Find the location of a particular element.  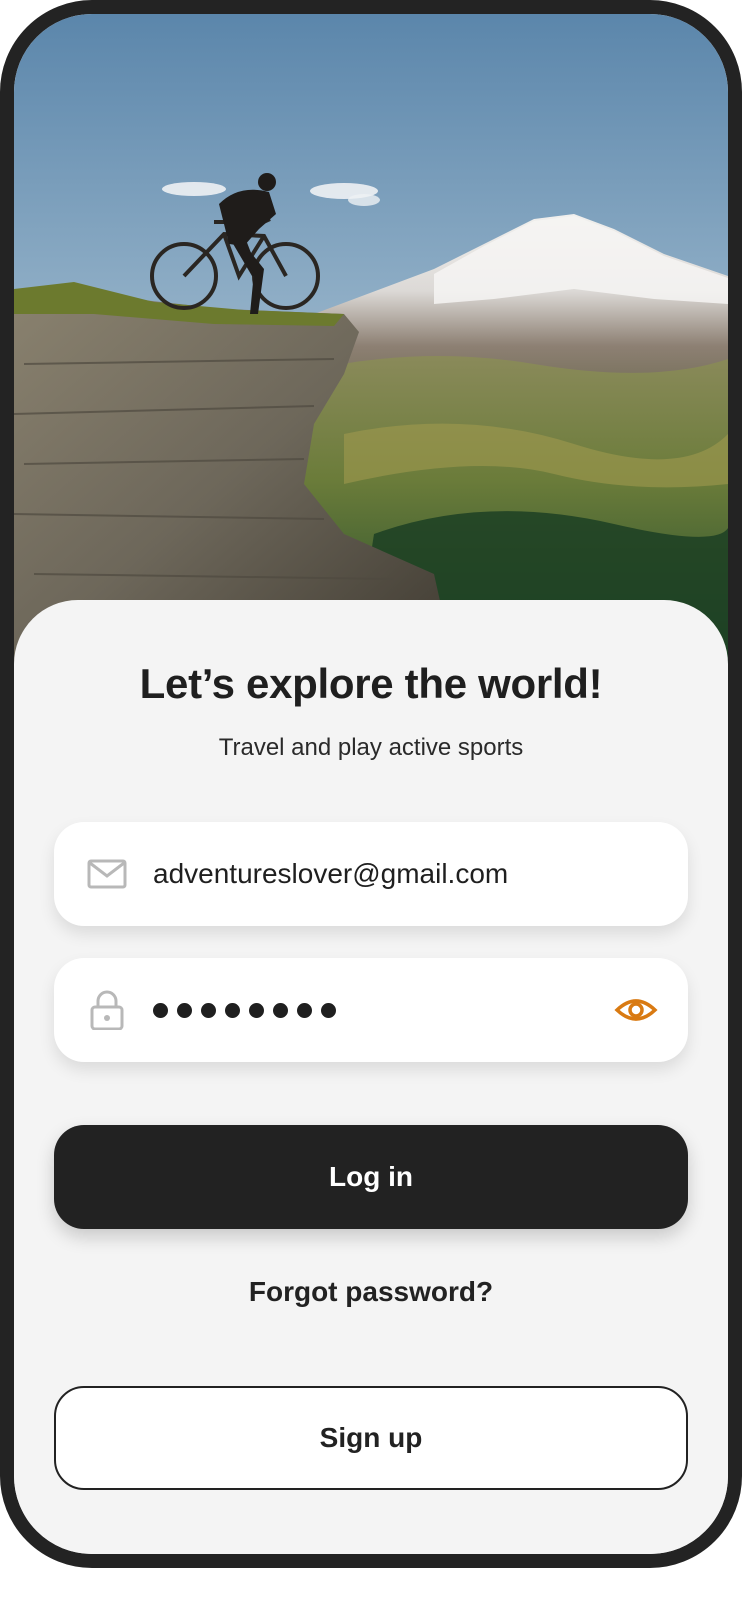

lock-icon is located at coordinates (107, 1010).